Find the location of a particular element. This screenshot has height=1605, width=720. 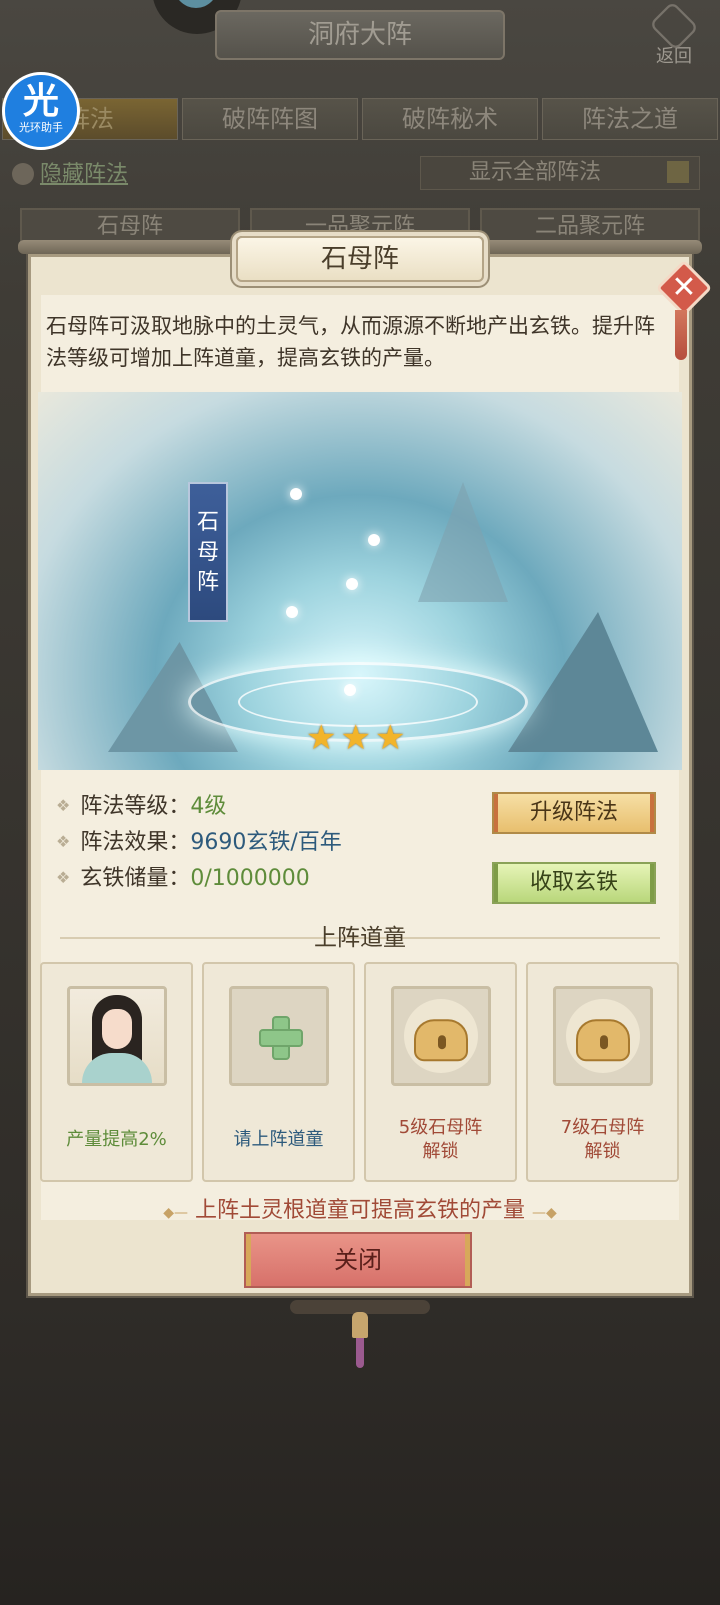

stat-effect-label: 阵法效果： is located at coordinates (135, 842).